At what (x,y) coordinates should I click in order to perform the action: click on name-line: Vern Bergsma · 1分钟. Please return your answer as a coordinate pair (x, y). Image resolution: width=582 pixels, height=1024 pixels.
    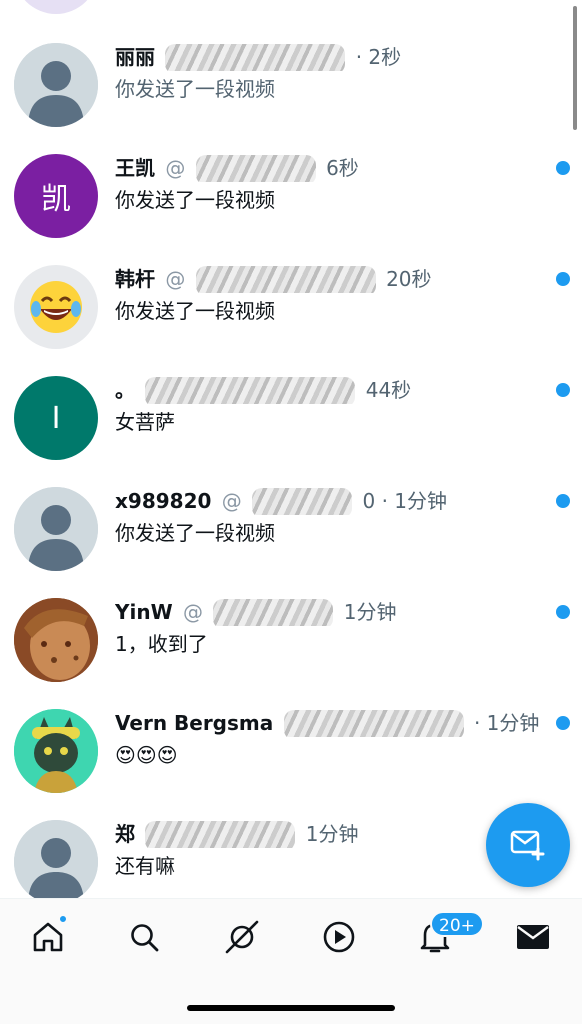
    Looking at the image, I should click on (335, 723).